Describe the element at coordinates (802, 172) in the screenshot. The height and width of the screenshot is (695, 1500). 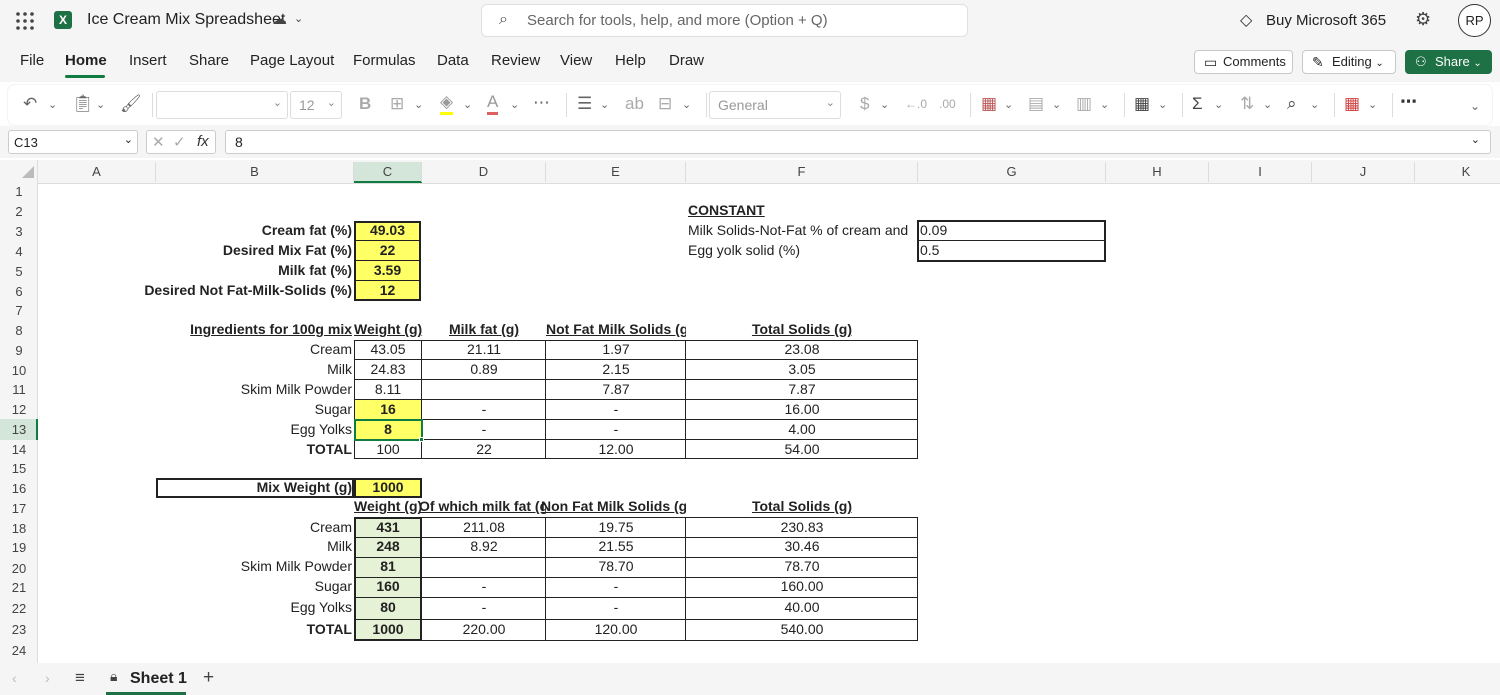
I see `column-header-f: F` at that location.